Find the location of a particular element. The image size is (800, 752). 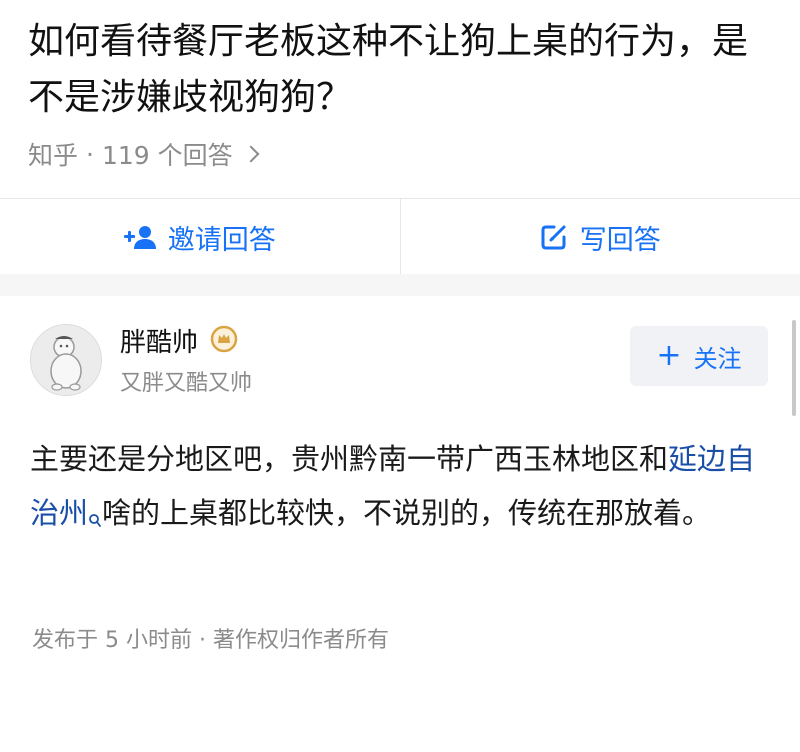

question-action-bar: 邀请回答 写回答 is located at coordinates (400, 236).